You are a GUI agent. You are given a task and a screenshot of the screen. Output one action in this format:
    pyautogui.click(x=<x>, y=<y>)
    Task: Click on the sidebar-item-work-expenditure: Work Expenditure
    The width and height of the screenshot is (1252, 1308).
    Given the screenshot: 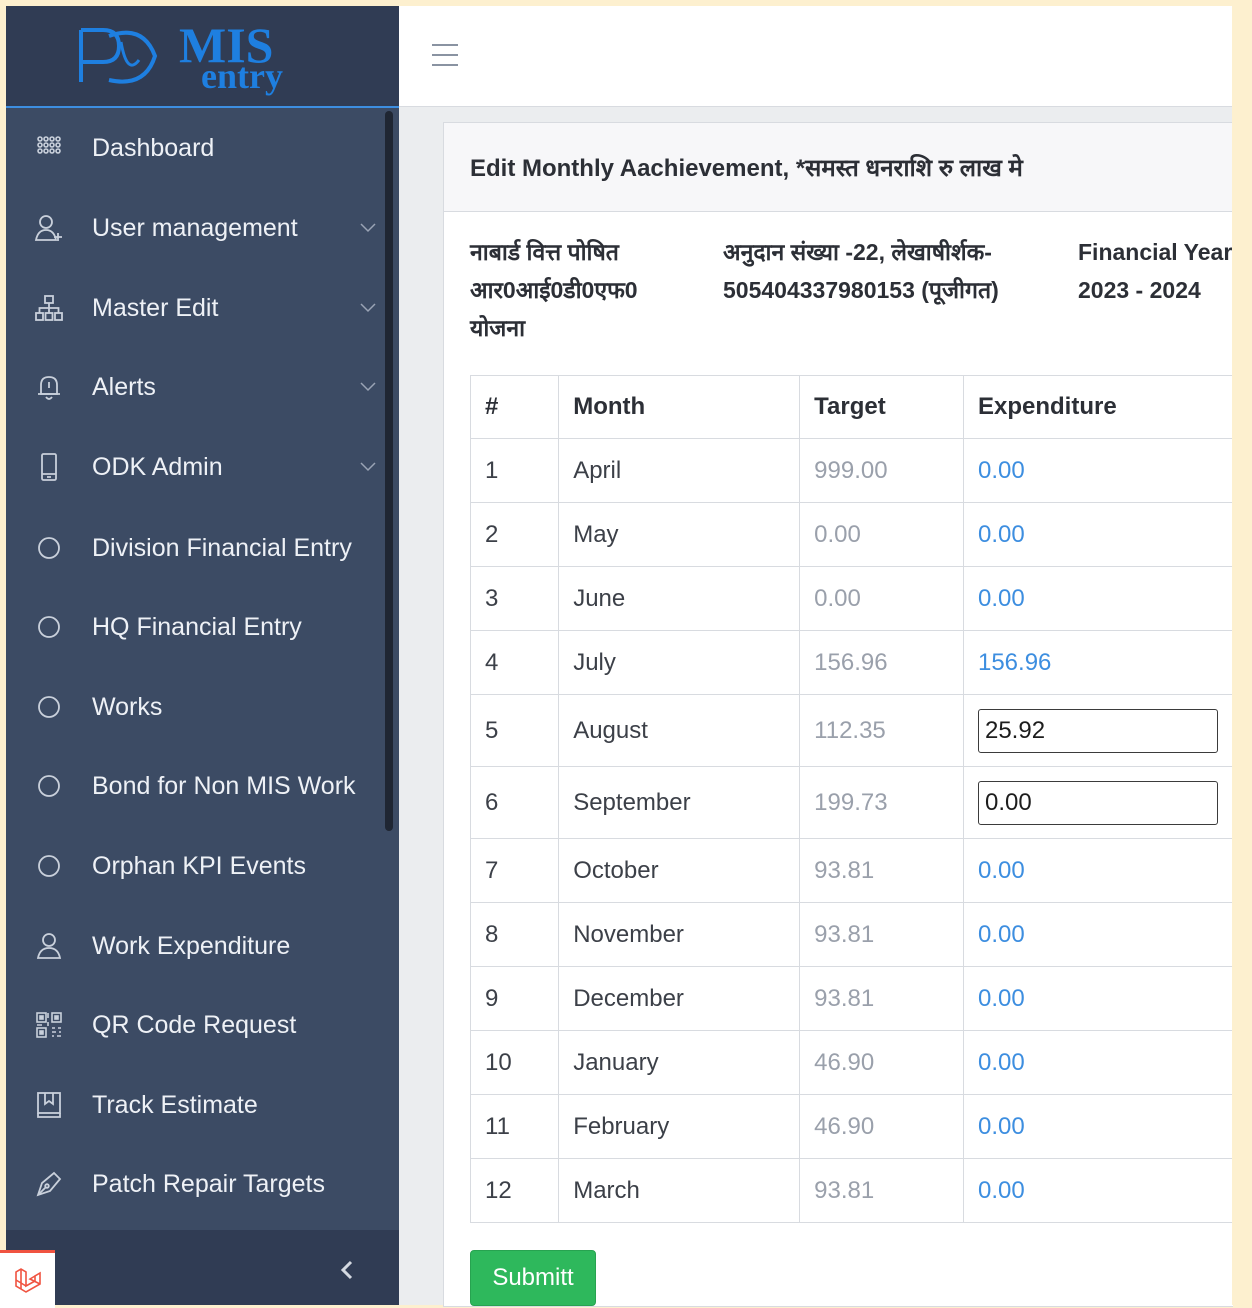 What is the action you would take?
    pyautogui.click(x=197, y=946)
    